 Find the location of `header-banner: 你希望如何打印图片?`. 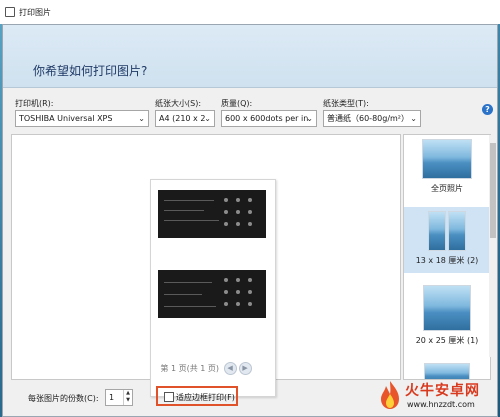

header-banner: 你希望如何打印图片? is located at coordinates (250, 56).